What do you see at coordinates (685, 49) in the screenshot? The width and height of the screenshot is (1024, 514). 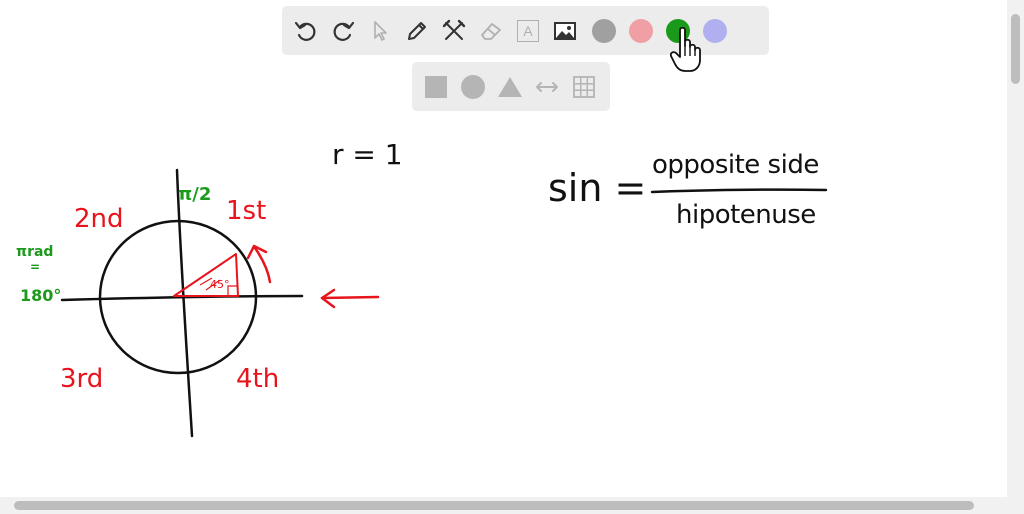 I see `hand-cursor-icon` at bounding box center [685, 49].